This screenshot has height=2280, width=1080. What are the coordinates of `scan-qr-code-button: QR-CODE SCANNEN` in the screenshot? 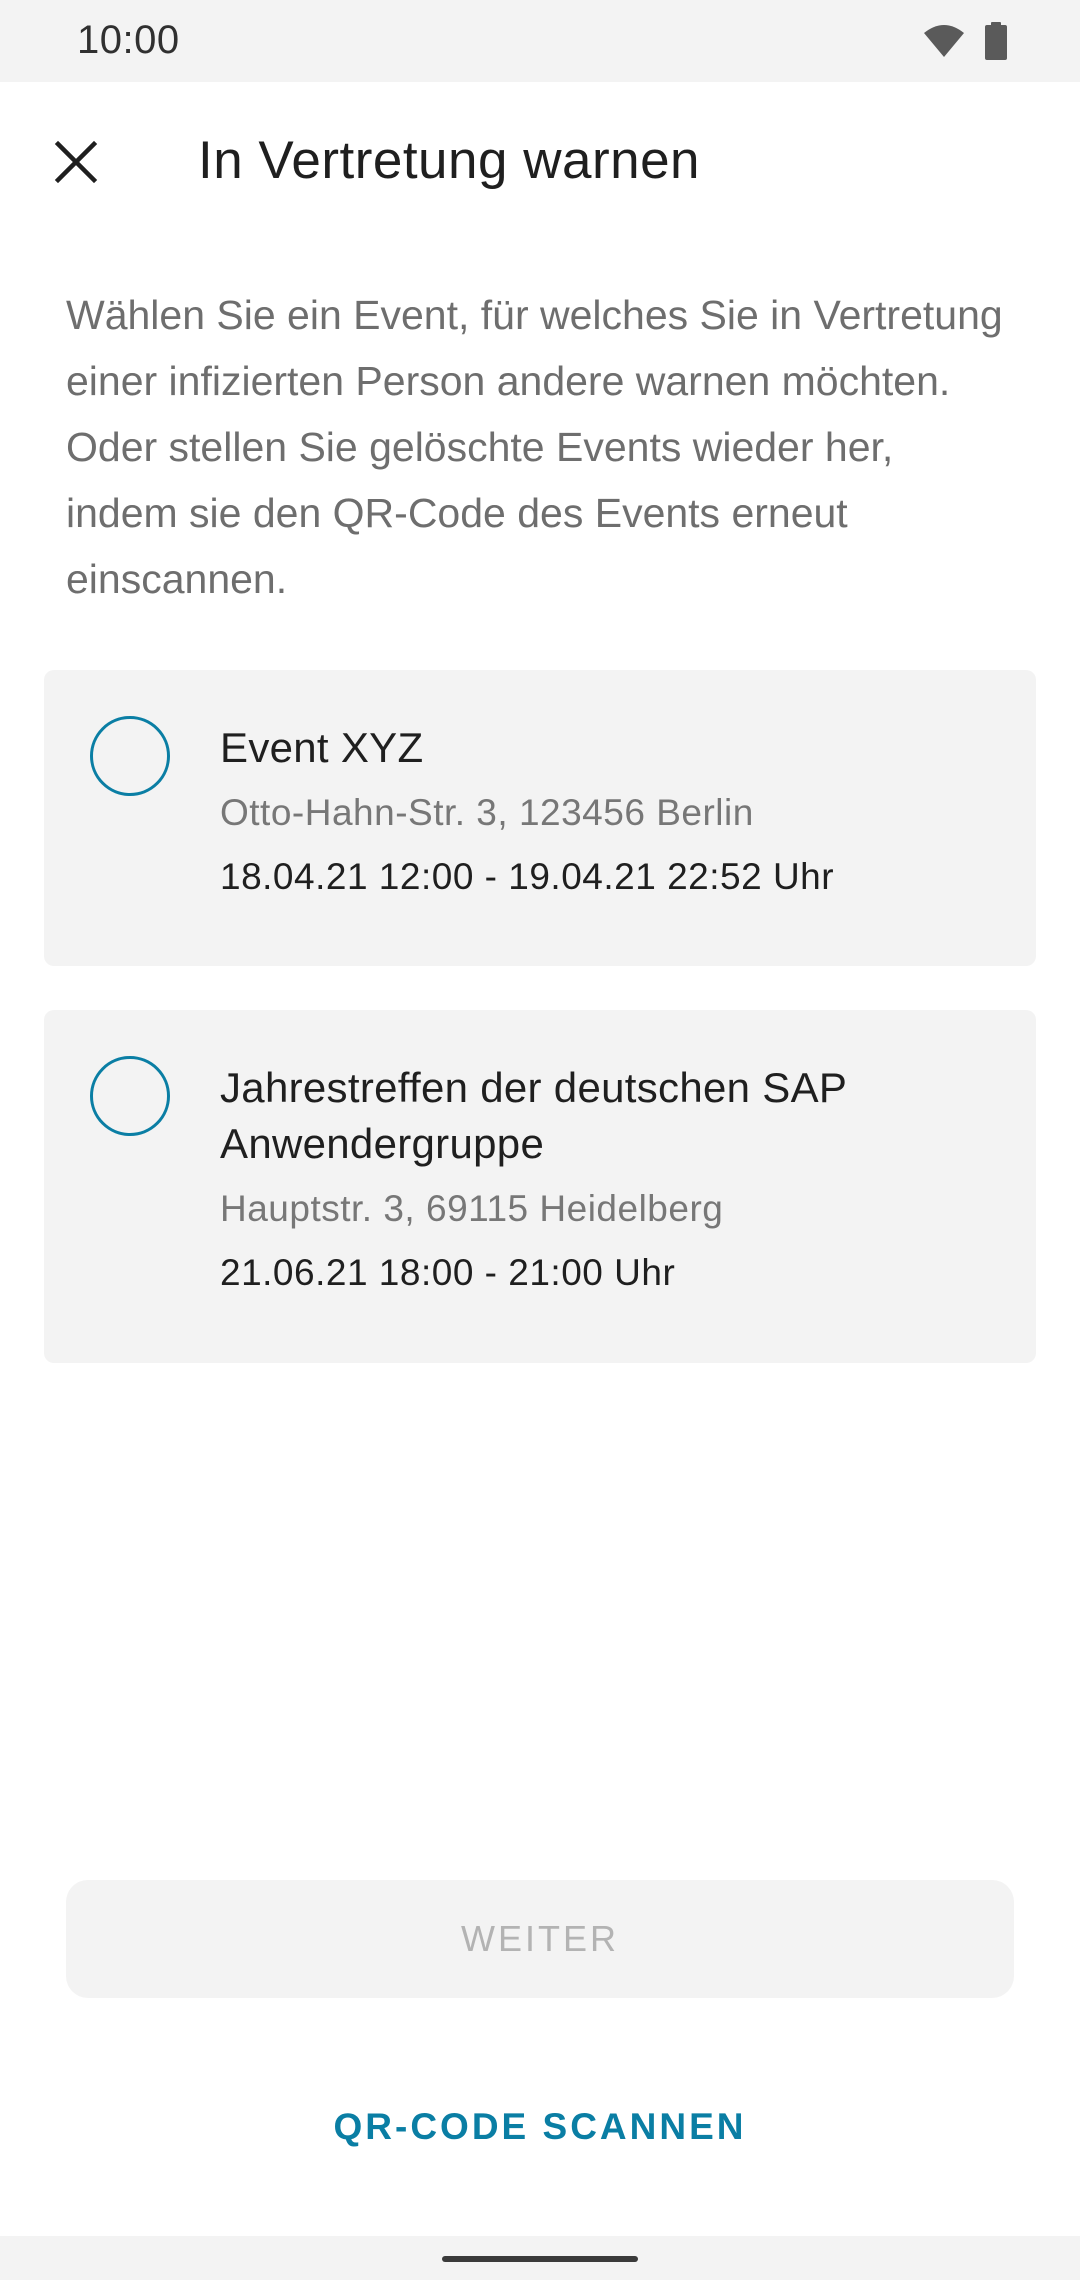 It's located at (540, 2127).